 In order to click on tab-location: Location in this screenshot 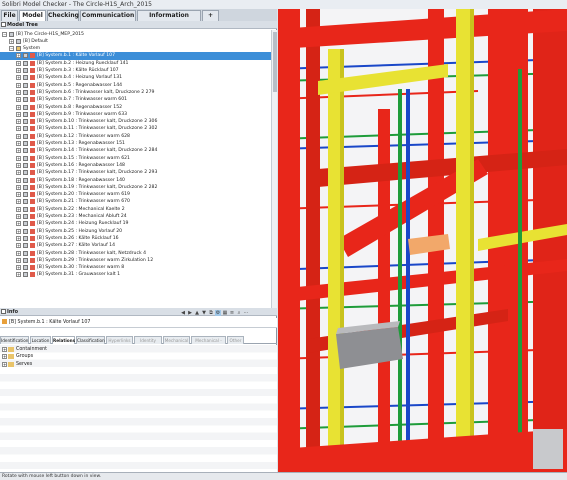, I will do `click(40, 340)`.